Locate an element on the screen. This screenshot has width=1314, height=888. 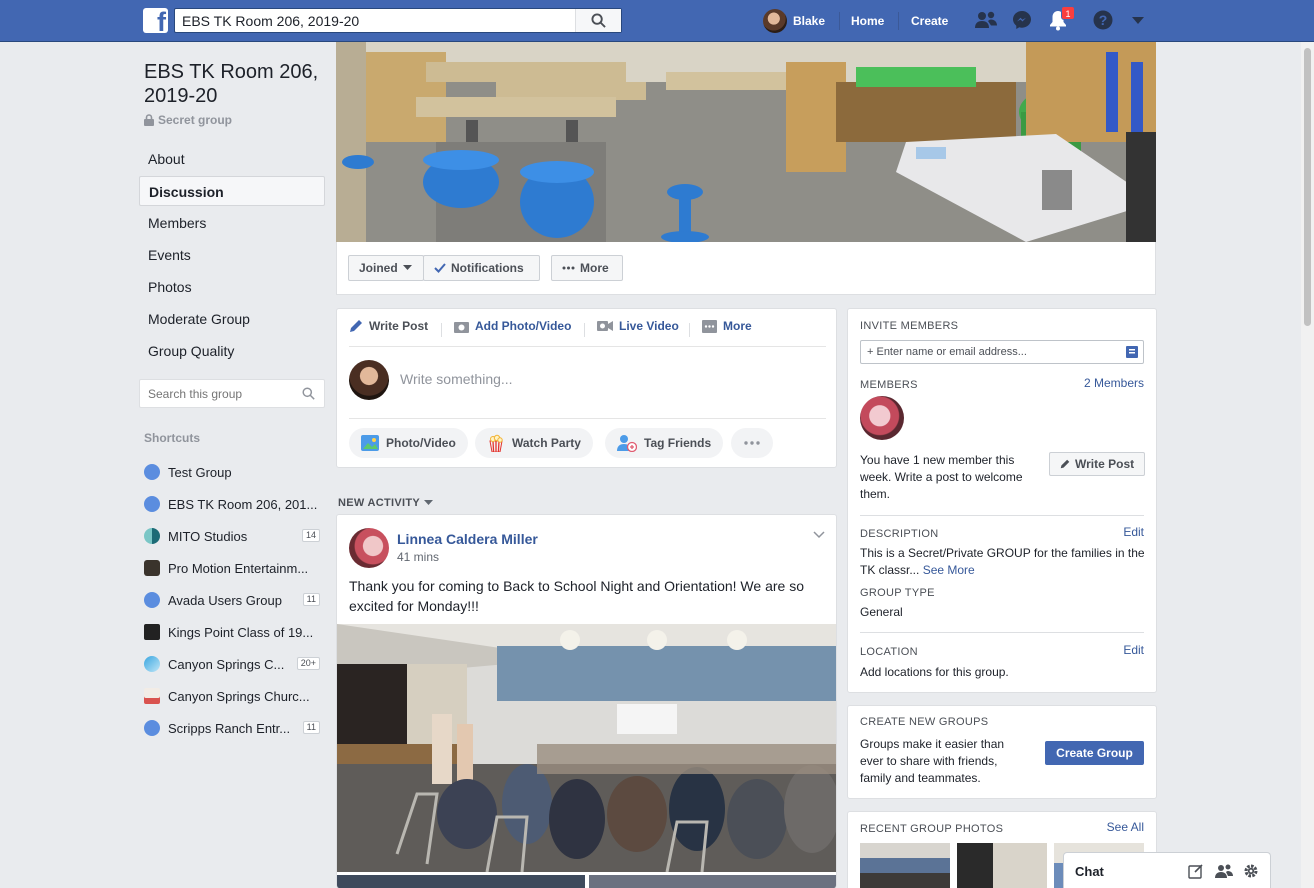
event-photo is located at coordinates (586, 748).